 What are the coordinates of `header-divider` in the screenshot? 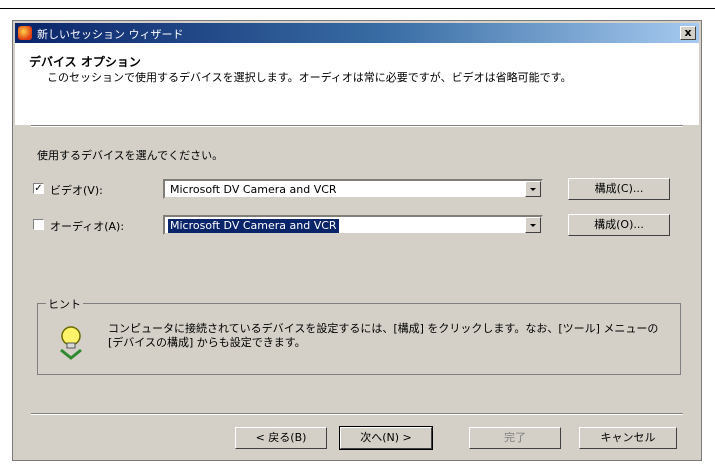 It's located at (357, 126).